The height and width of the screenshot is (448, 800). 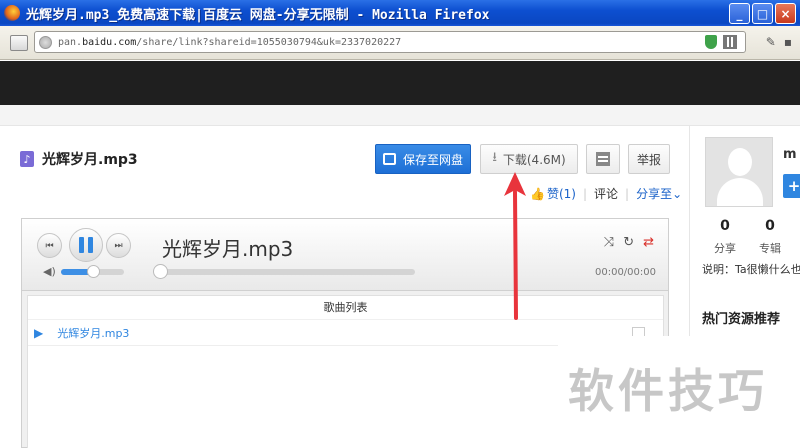 What do you see at coordinates (739, 172) in the screenshot?
I see `avatar` at bounding box center [739, 172].